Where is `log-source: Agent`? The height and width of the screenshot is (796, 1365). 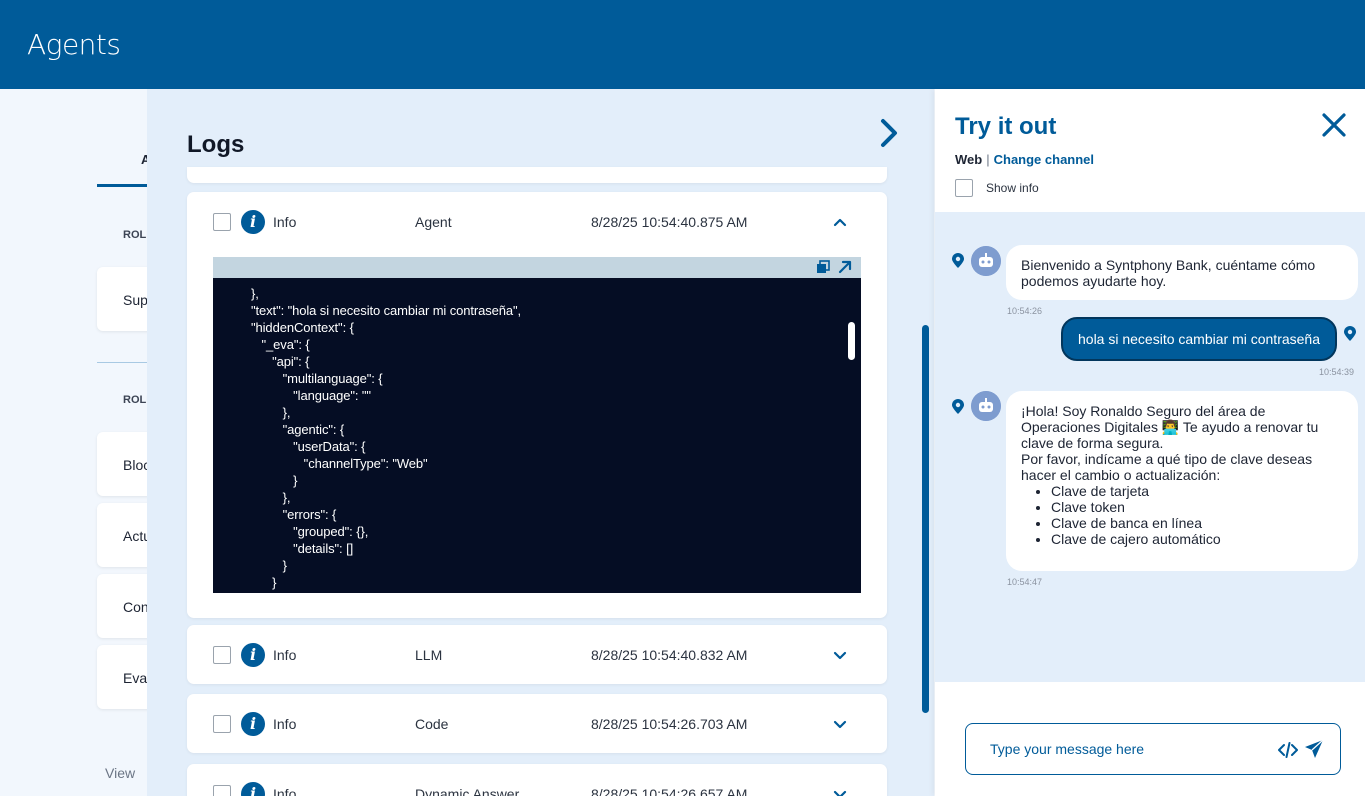 log-source: Agent is located at coordinates (433, 222).